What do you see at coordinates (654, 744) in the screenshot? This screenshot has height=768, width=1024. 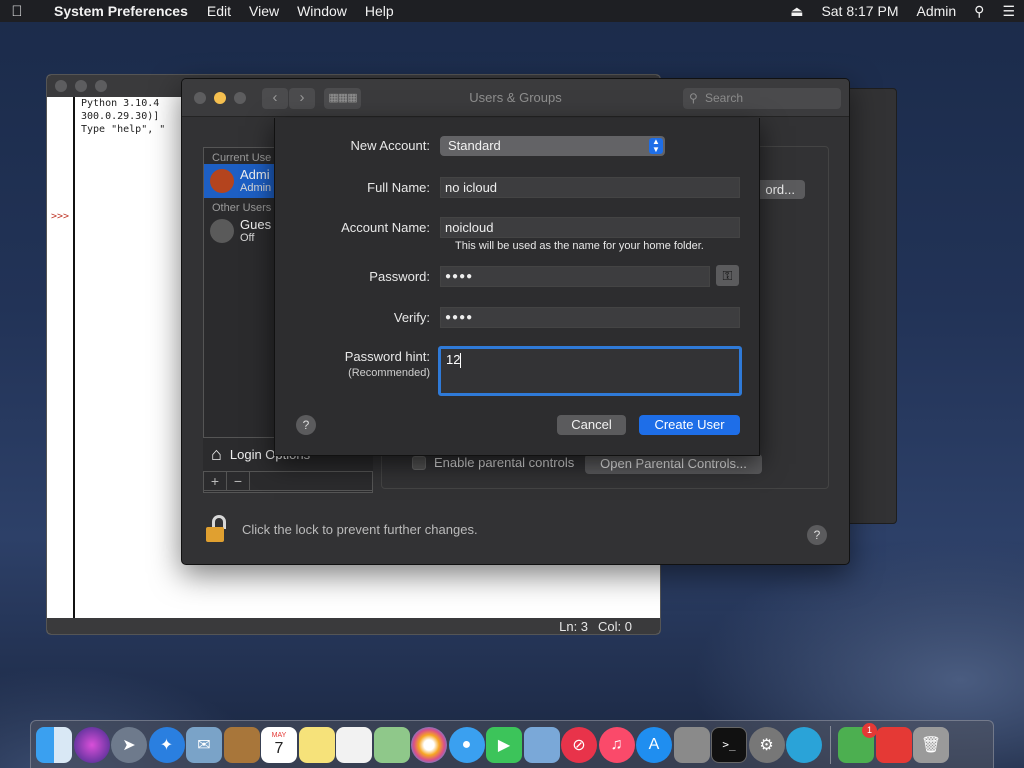 I see `app-store-icon: A` at bounding box center [654, 744].